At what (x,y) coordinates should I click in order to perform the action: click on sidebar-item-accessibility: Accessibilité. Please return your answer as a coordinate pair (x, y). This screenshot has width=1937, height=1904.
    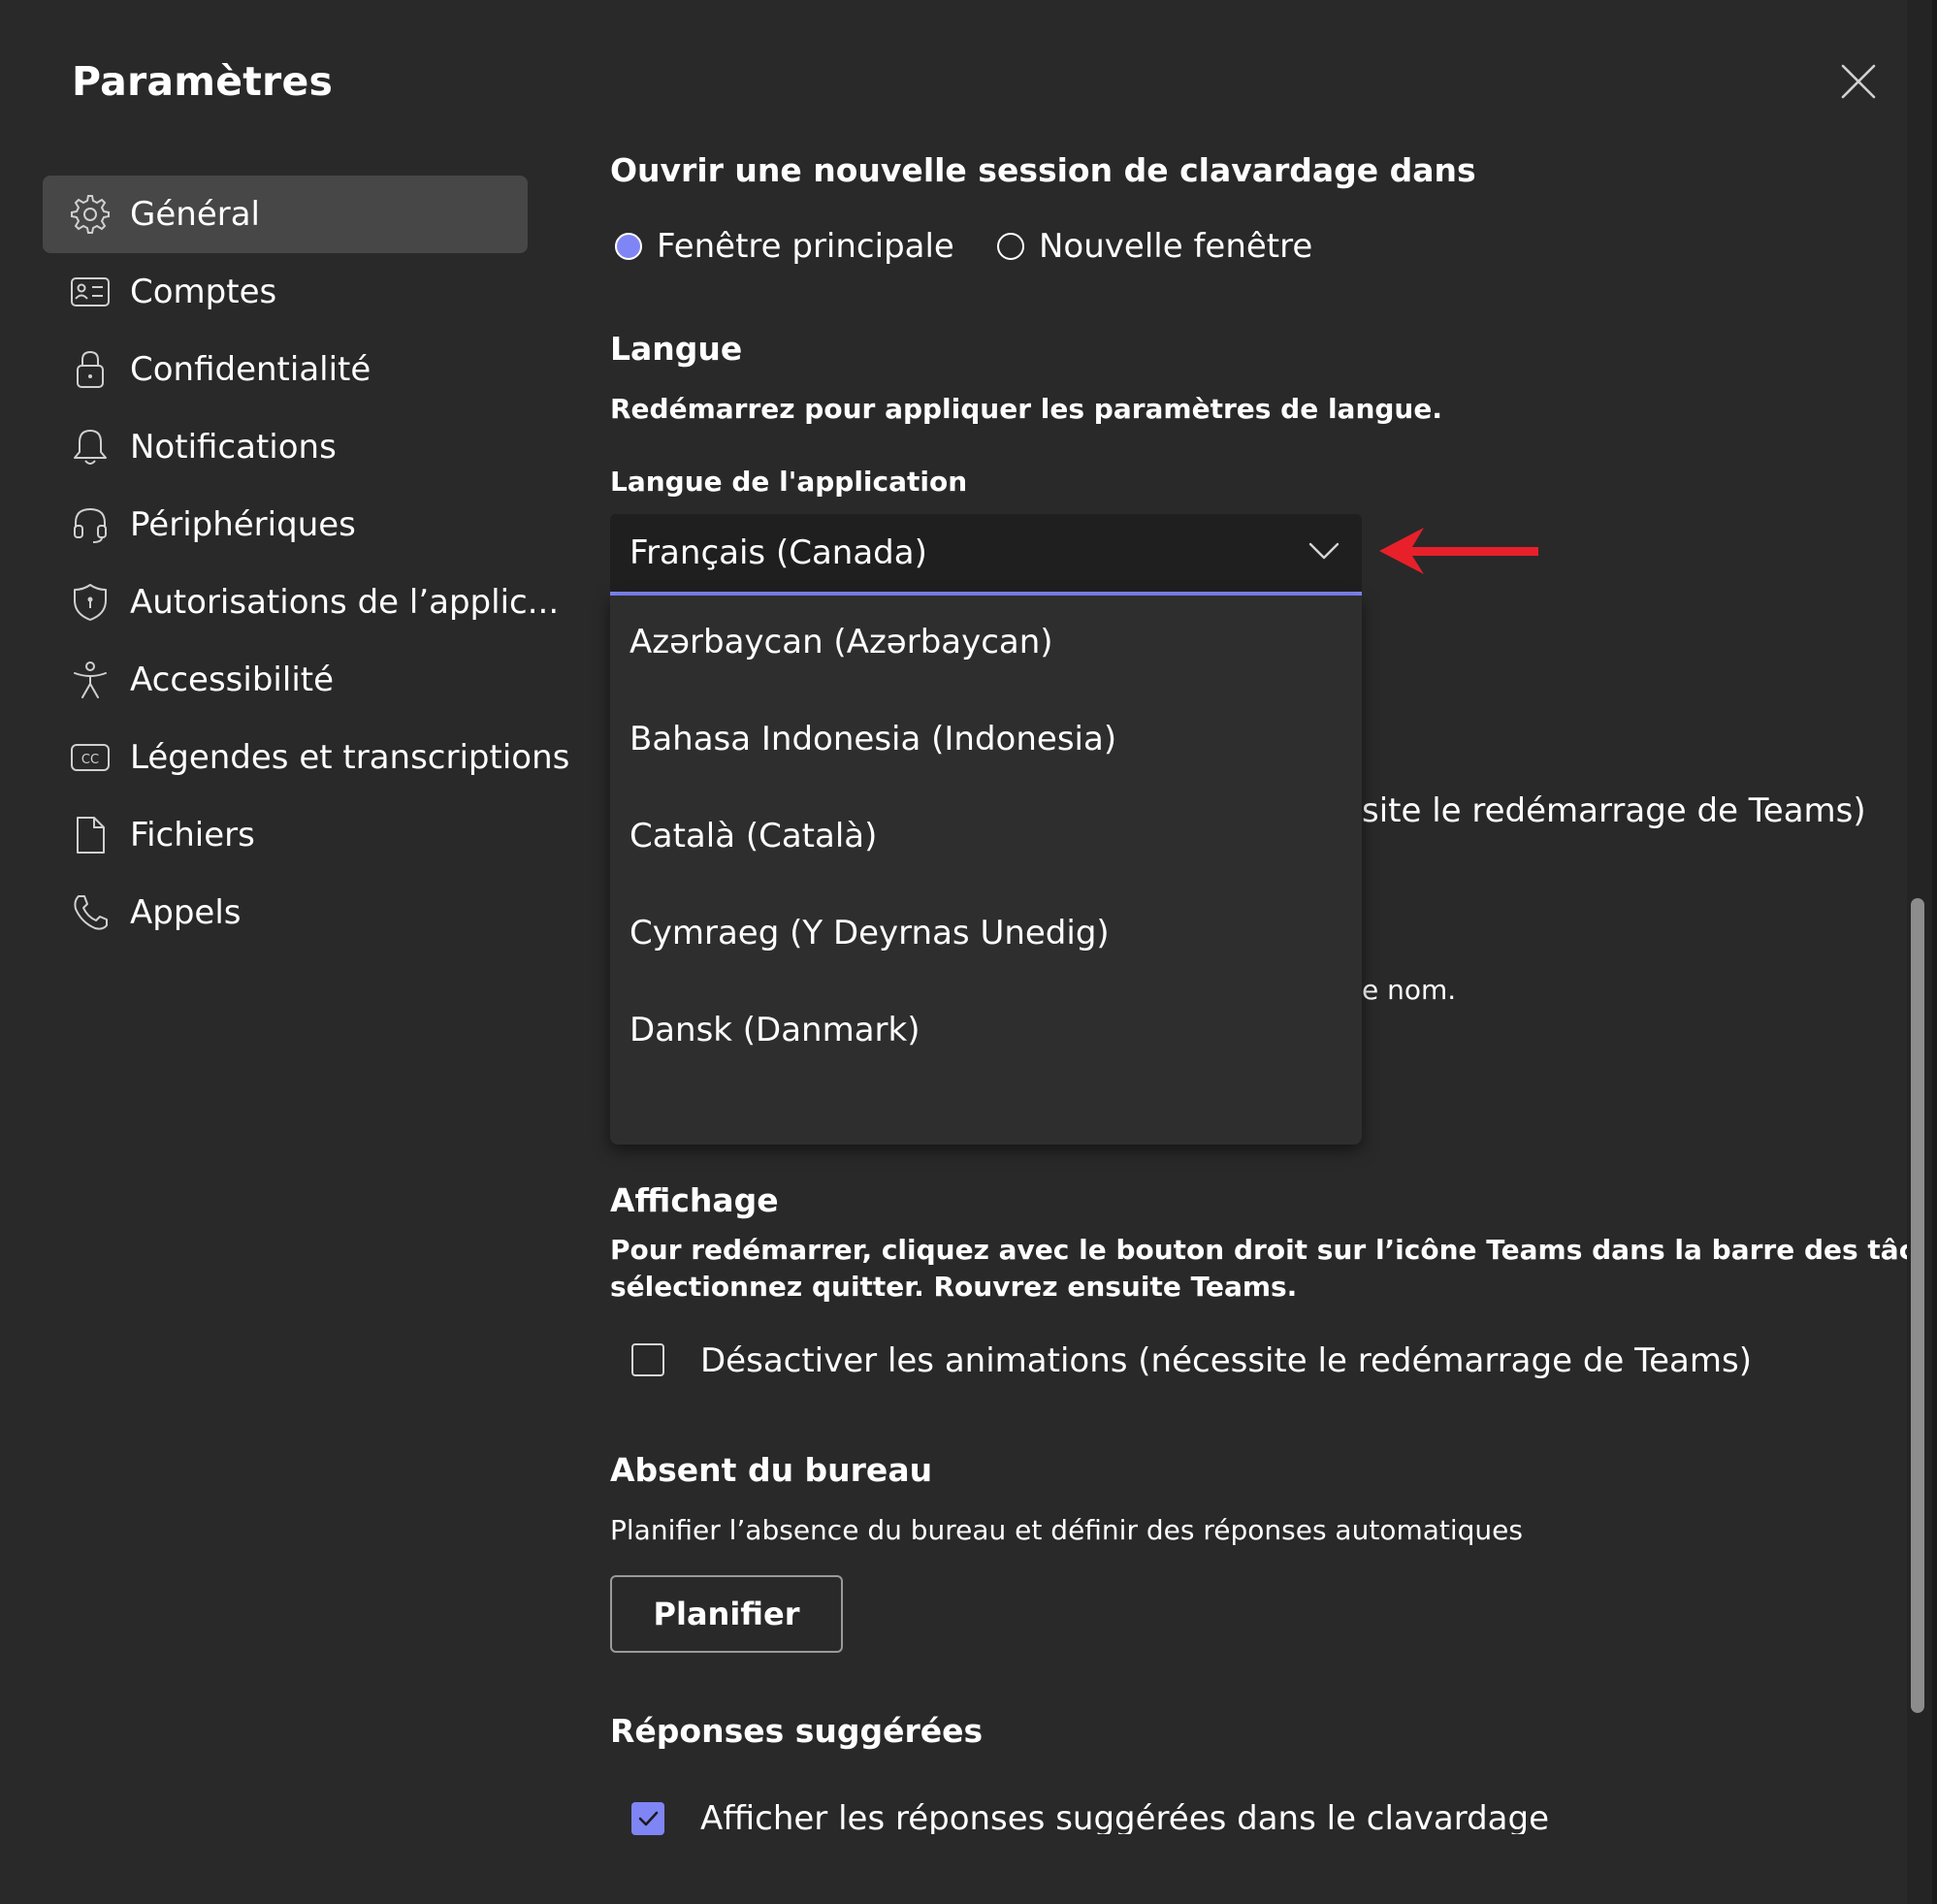
    Looking at the image, I should click on (285, 680).